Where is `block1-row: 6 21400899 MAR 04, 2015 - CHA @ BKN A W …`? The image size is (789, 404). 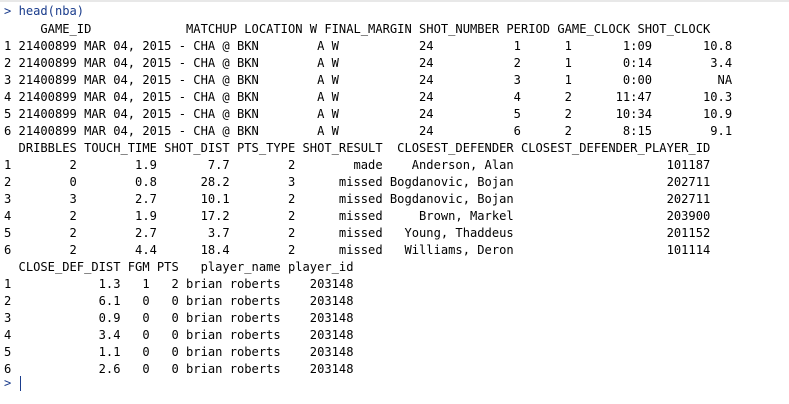
block1-row: 6 21400899 MAR 04, 2015 - CHA @ BKN A W … is located at coordinates (368, 131).